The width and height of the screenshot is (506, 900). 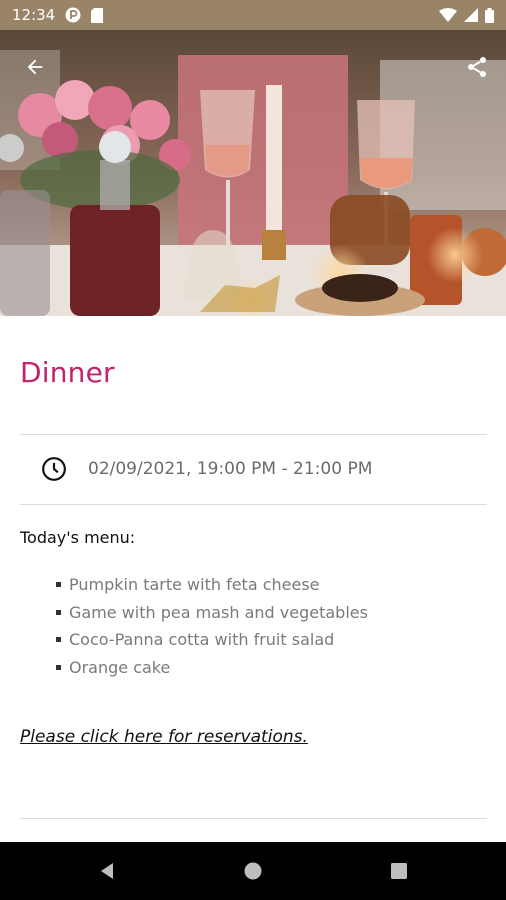 I want to click on nav-home-icon, so click(x=253, y=871).